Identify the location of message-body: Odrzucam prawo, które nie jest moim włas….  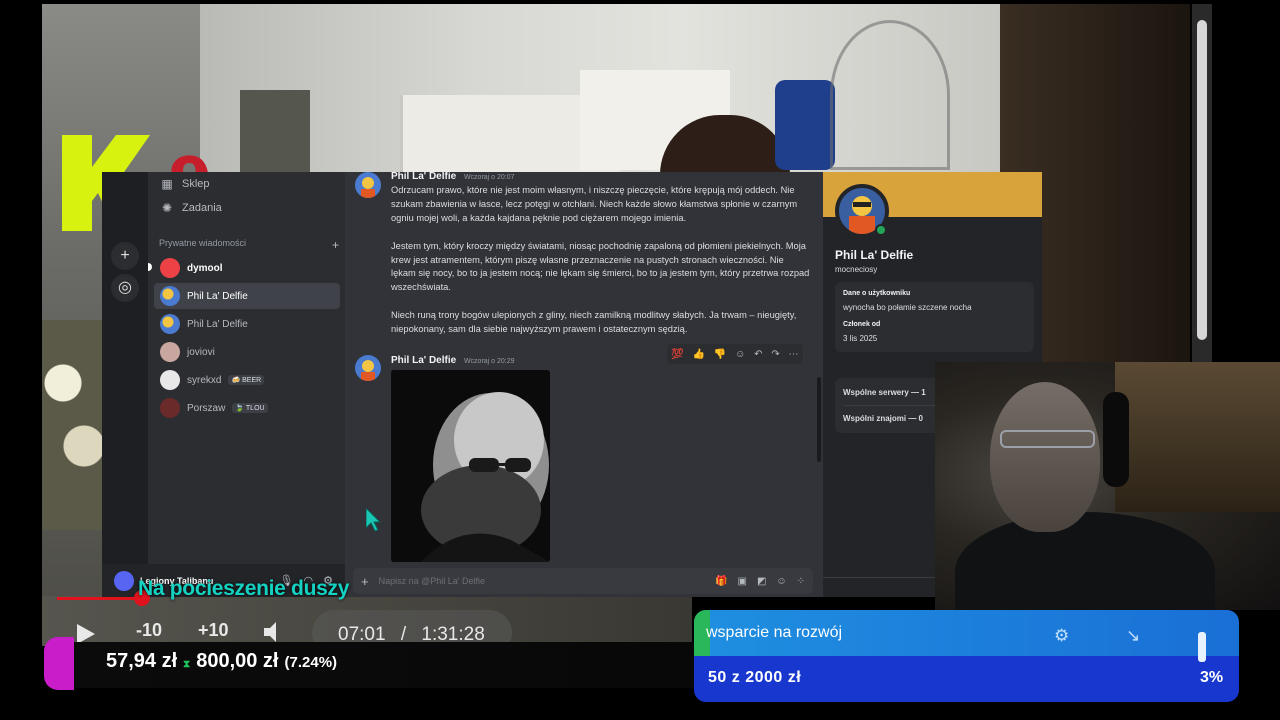
(601, 267).